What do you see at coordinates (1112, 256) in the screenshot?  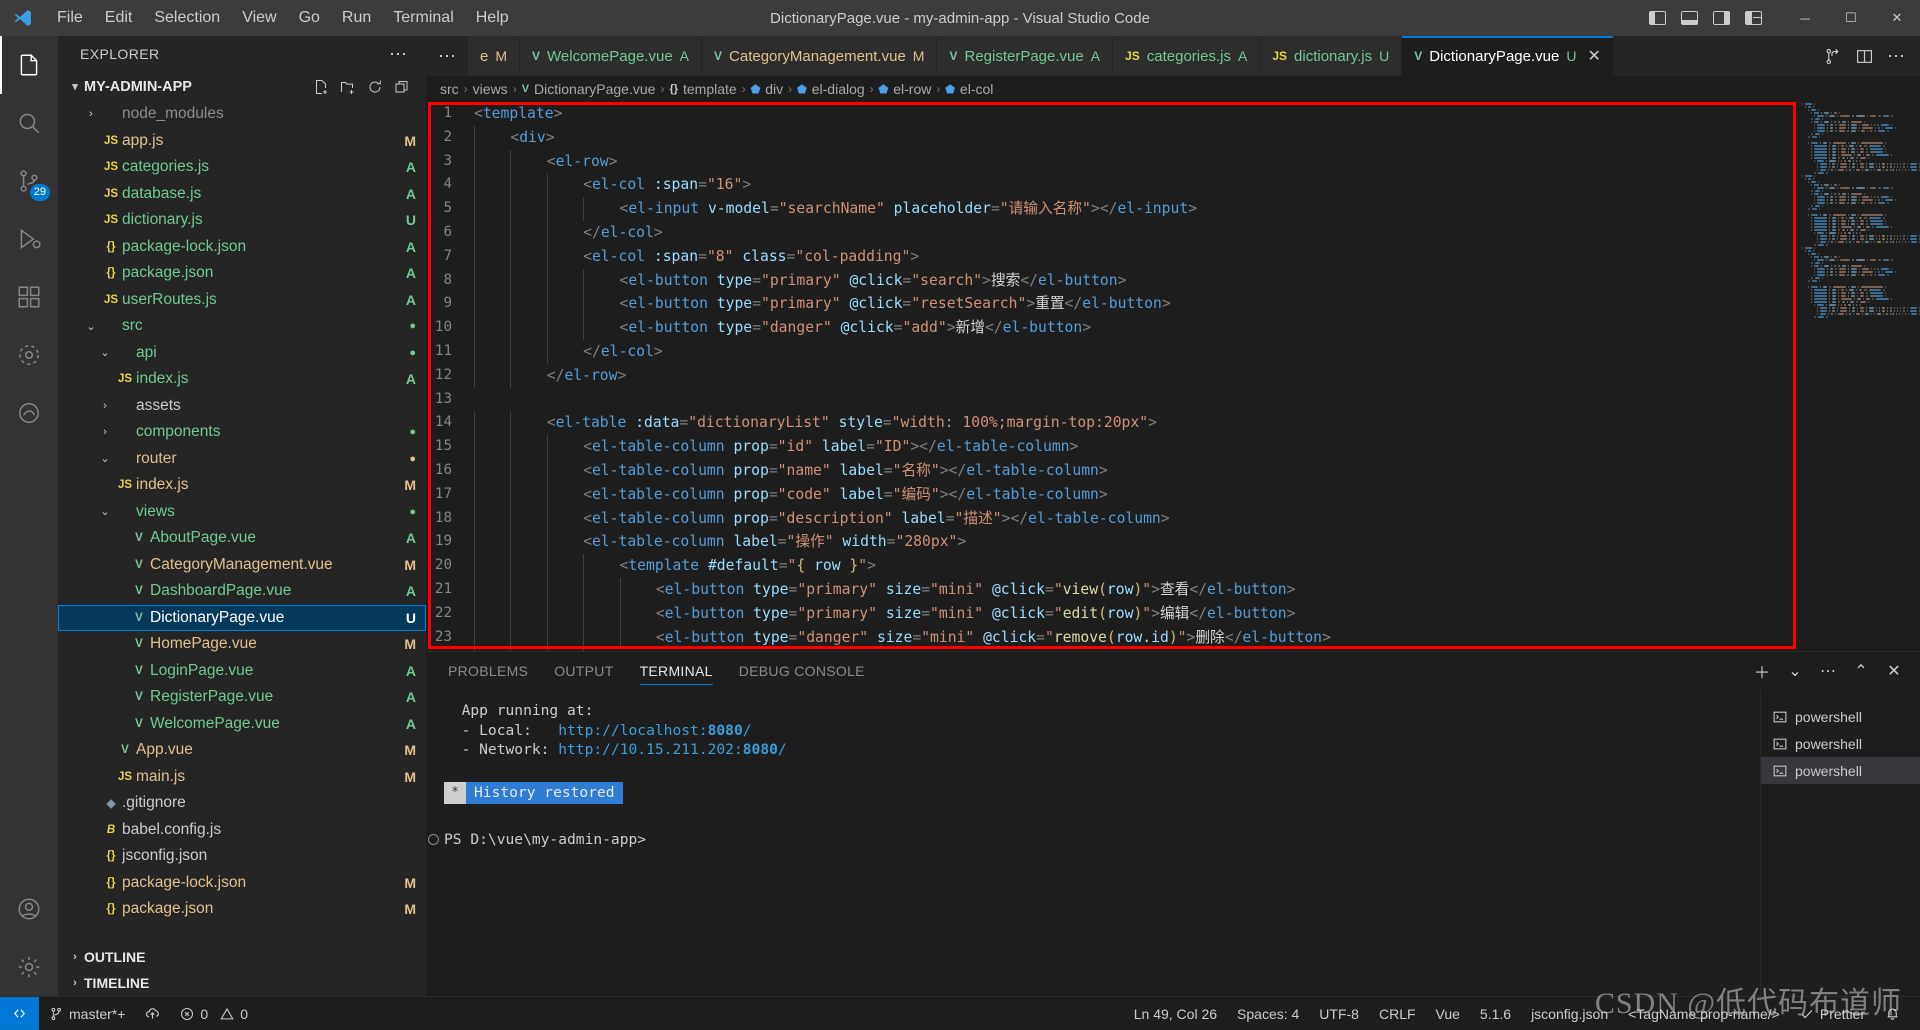 I see `code-line: 7 <el-col :span="8" class="col-padding">` at bounding box center [1112, 256].